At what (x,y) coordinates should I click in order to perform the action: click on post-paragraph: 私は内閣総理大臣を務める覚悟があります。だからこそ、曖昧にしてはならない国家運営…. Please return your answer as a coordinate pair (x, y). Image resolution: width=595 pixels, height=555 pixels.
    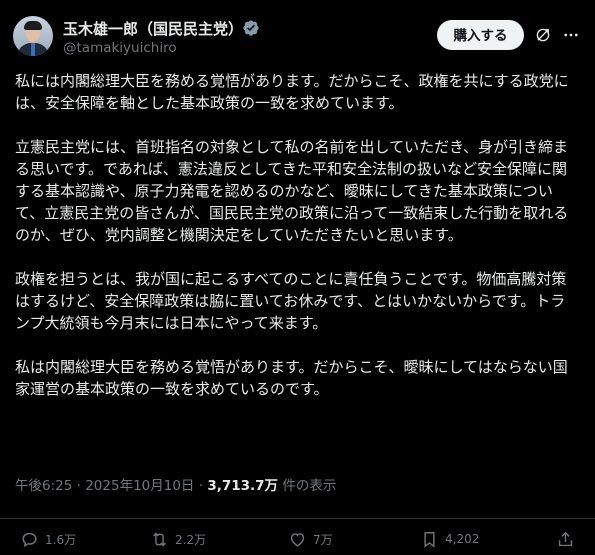
    Looking at the image, I should click on (291, 378).